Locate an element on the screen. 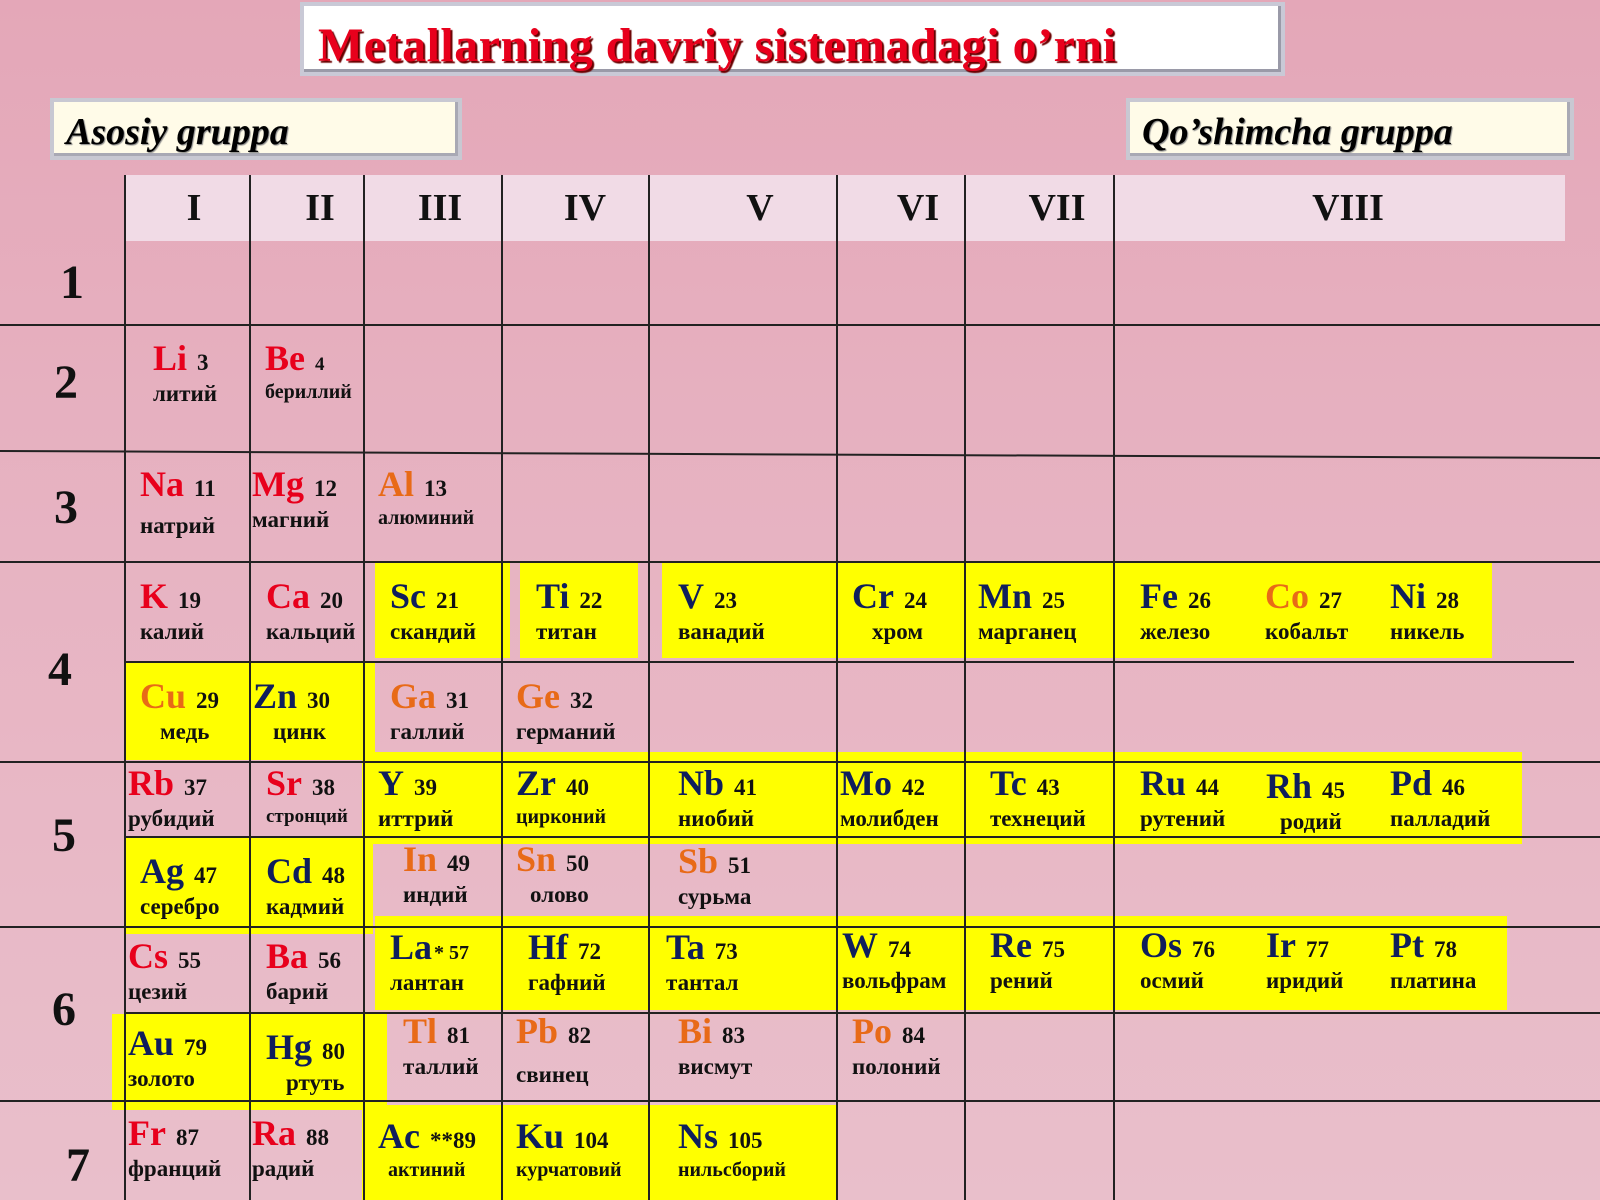  element-Tc: Tc 43 технеций is located at coordinates (1038, 797).